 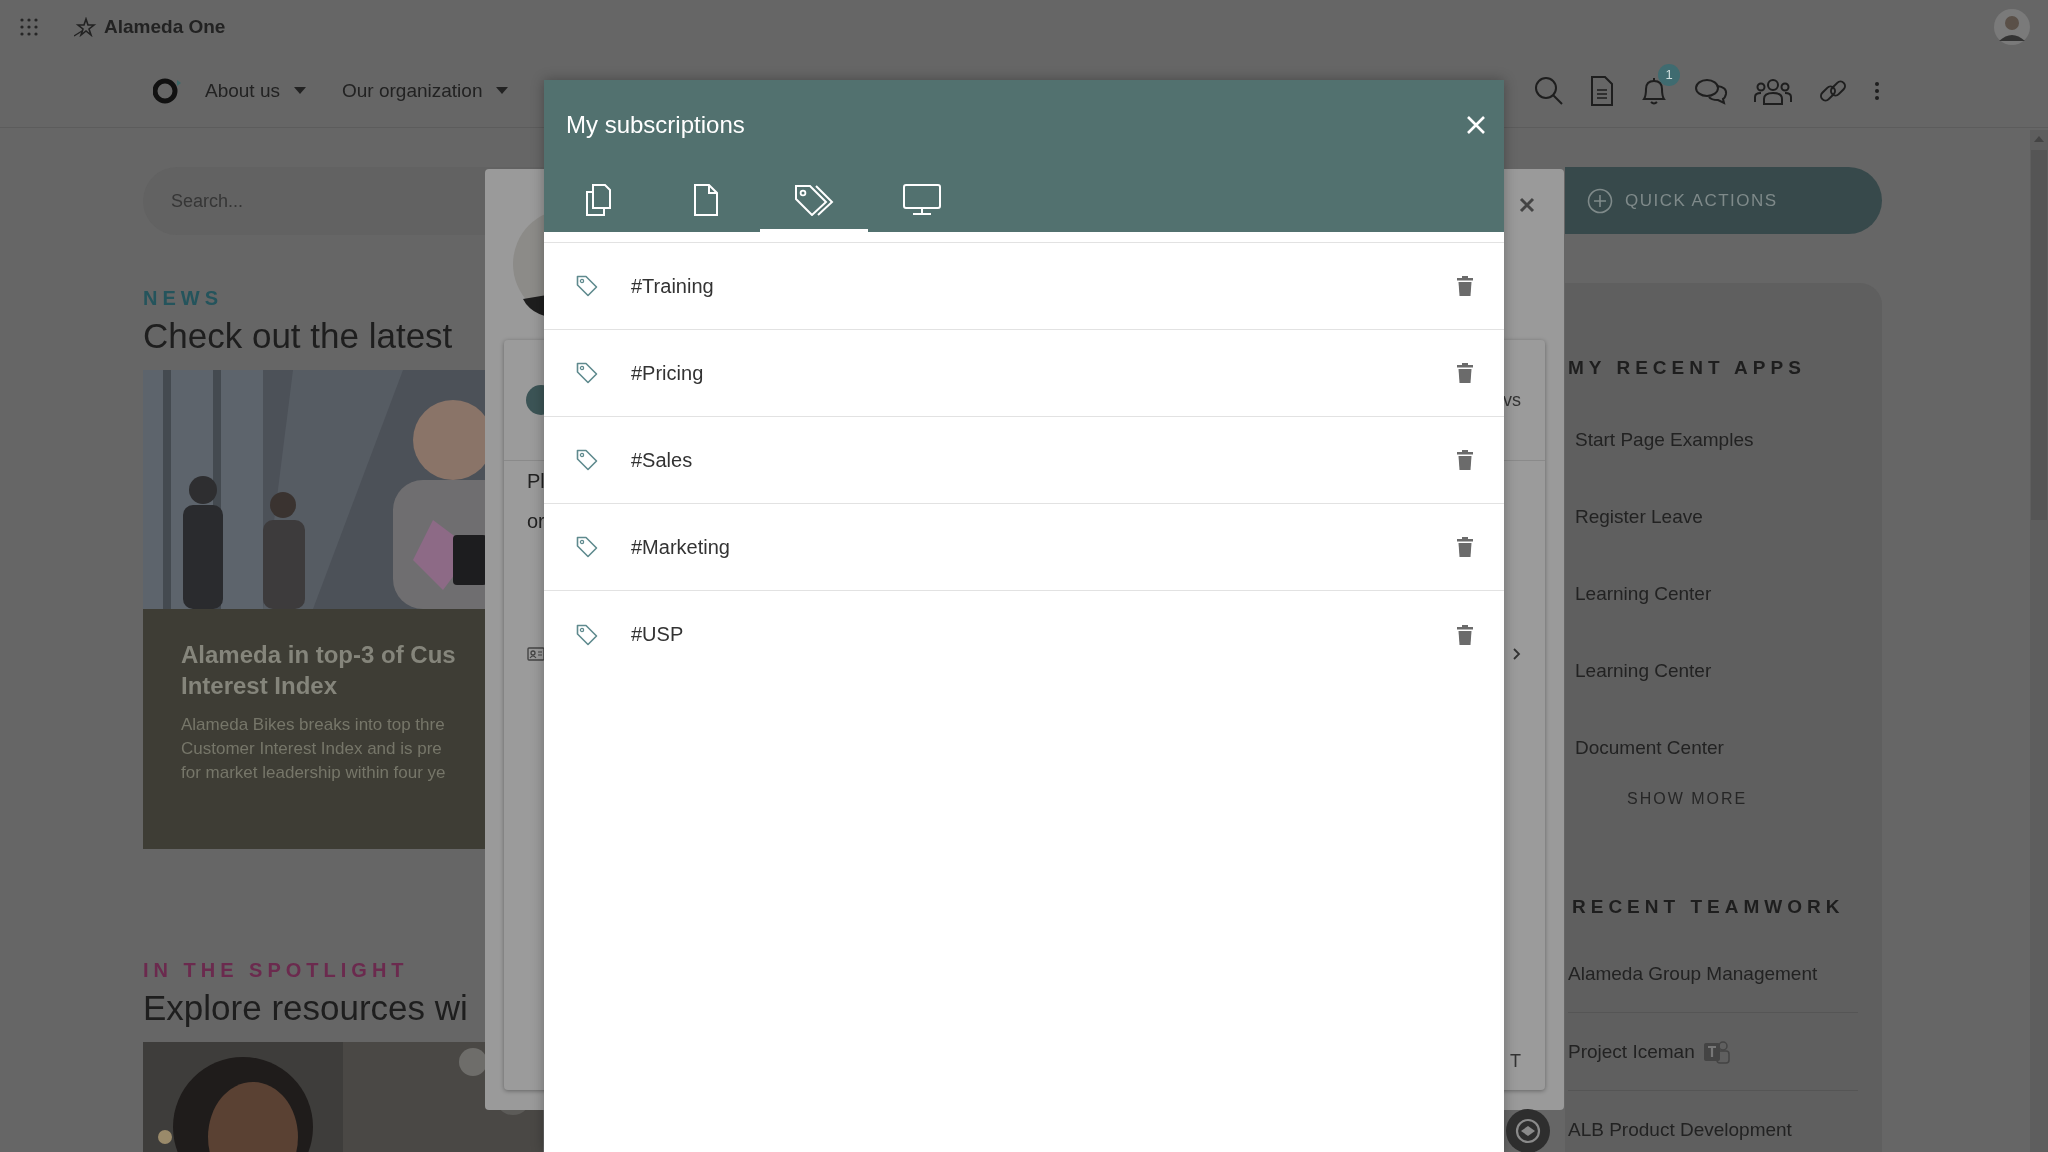 I want to click on scrollbar, so click(x=2039, y=641).